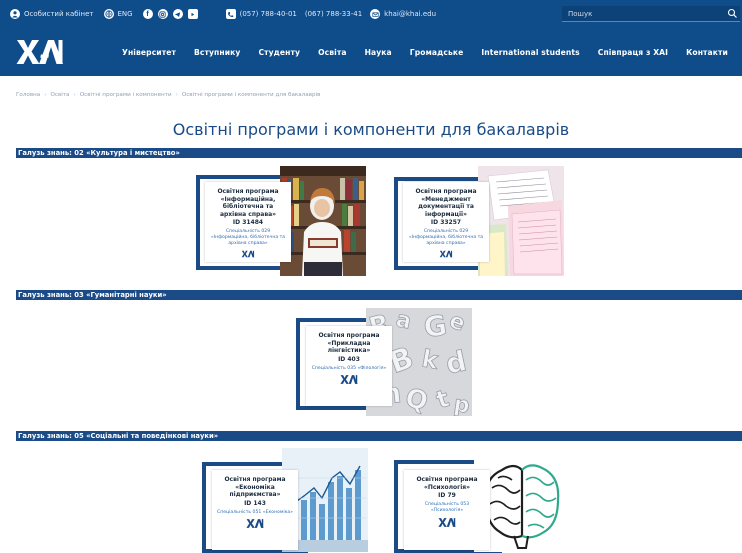  I want to click on svg-text: p, so click(461, 404).